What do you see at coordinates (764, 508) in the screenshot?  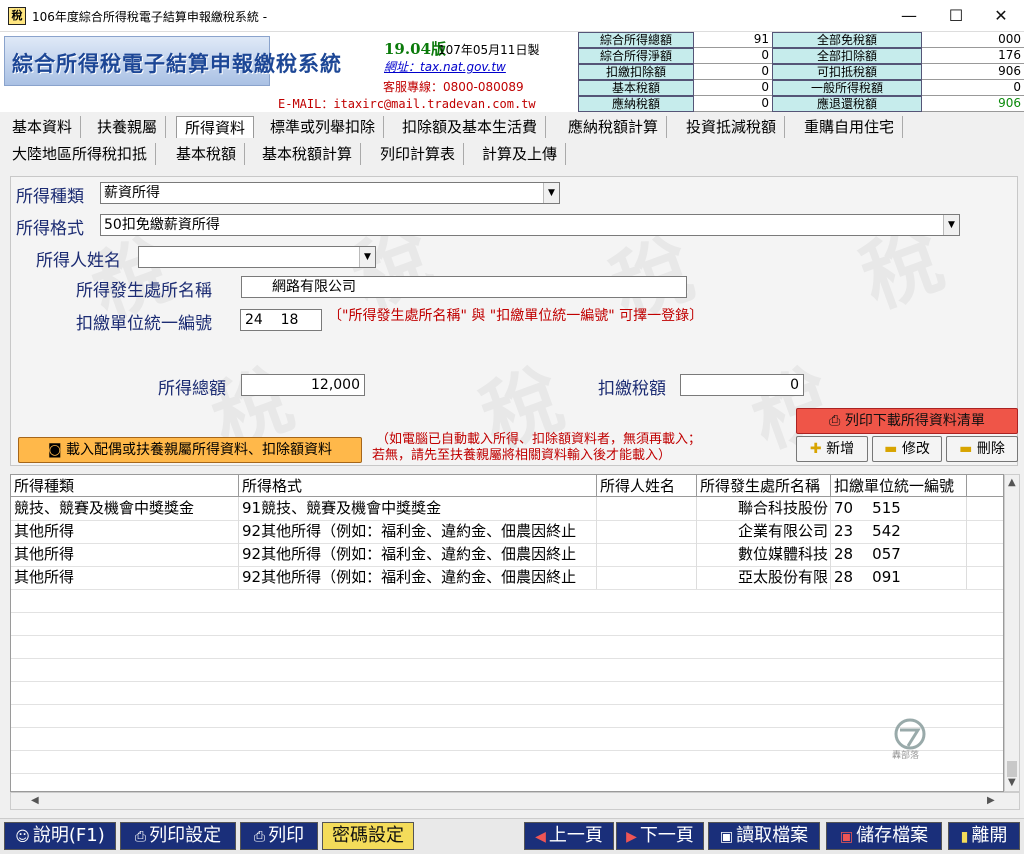 I see `table-cell: 聯合科技股份` at bounding box center [764, 508].